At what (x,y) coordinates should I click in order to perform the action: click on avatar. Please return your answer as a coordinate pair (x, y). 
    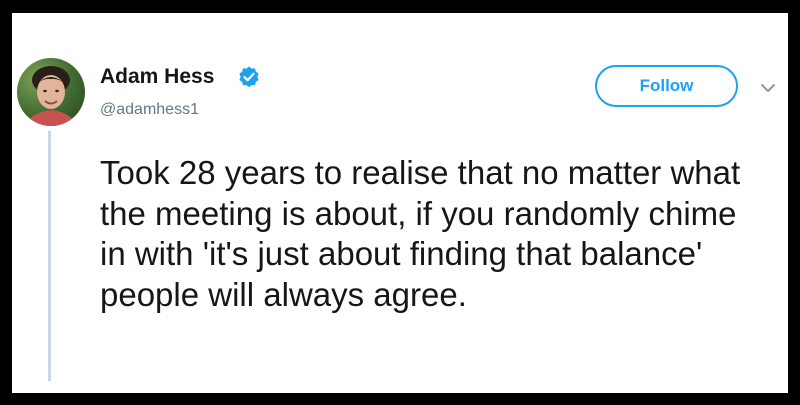
    Looking at the image, I should click on (51, 92).